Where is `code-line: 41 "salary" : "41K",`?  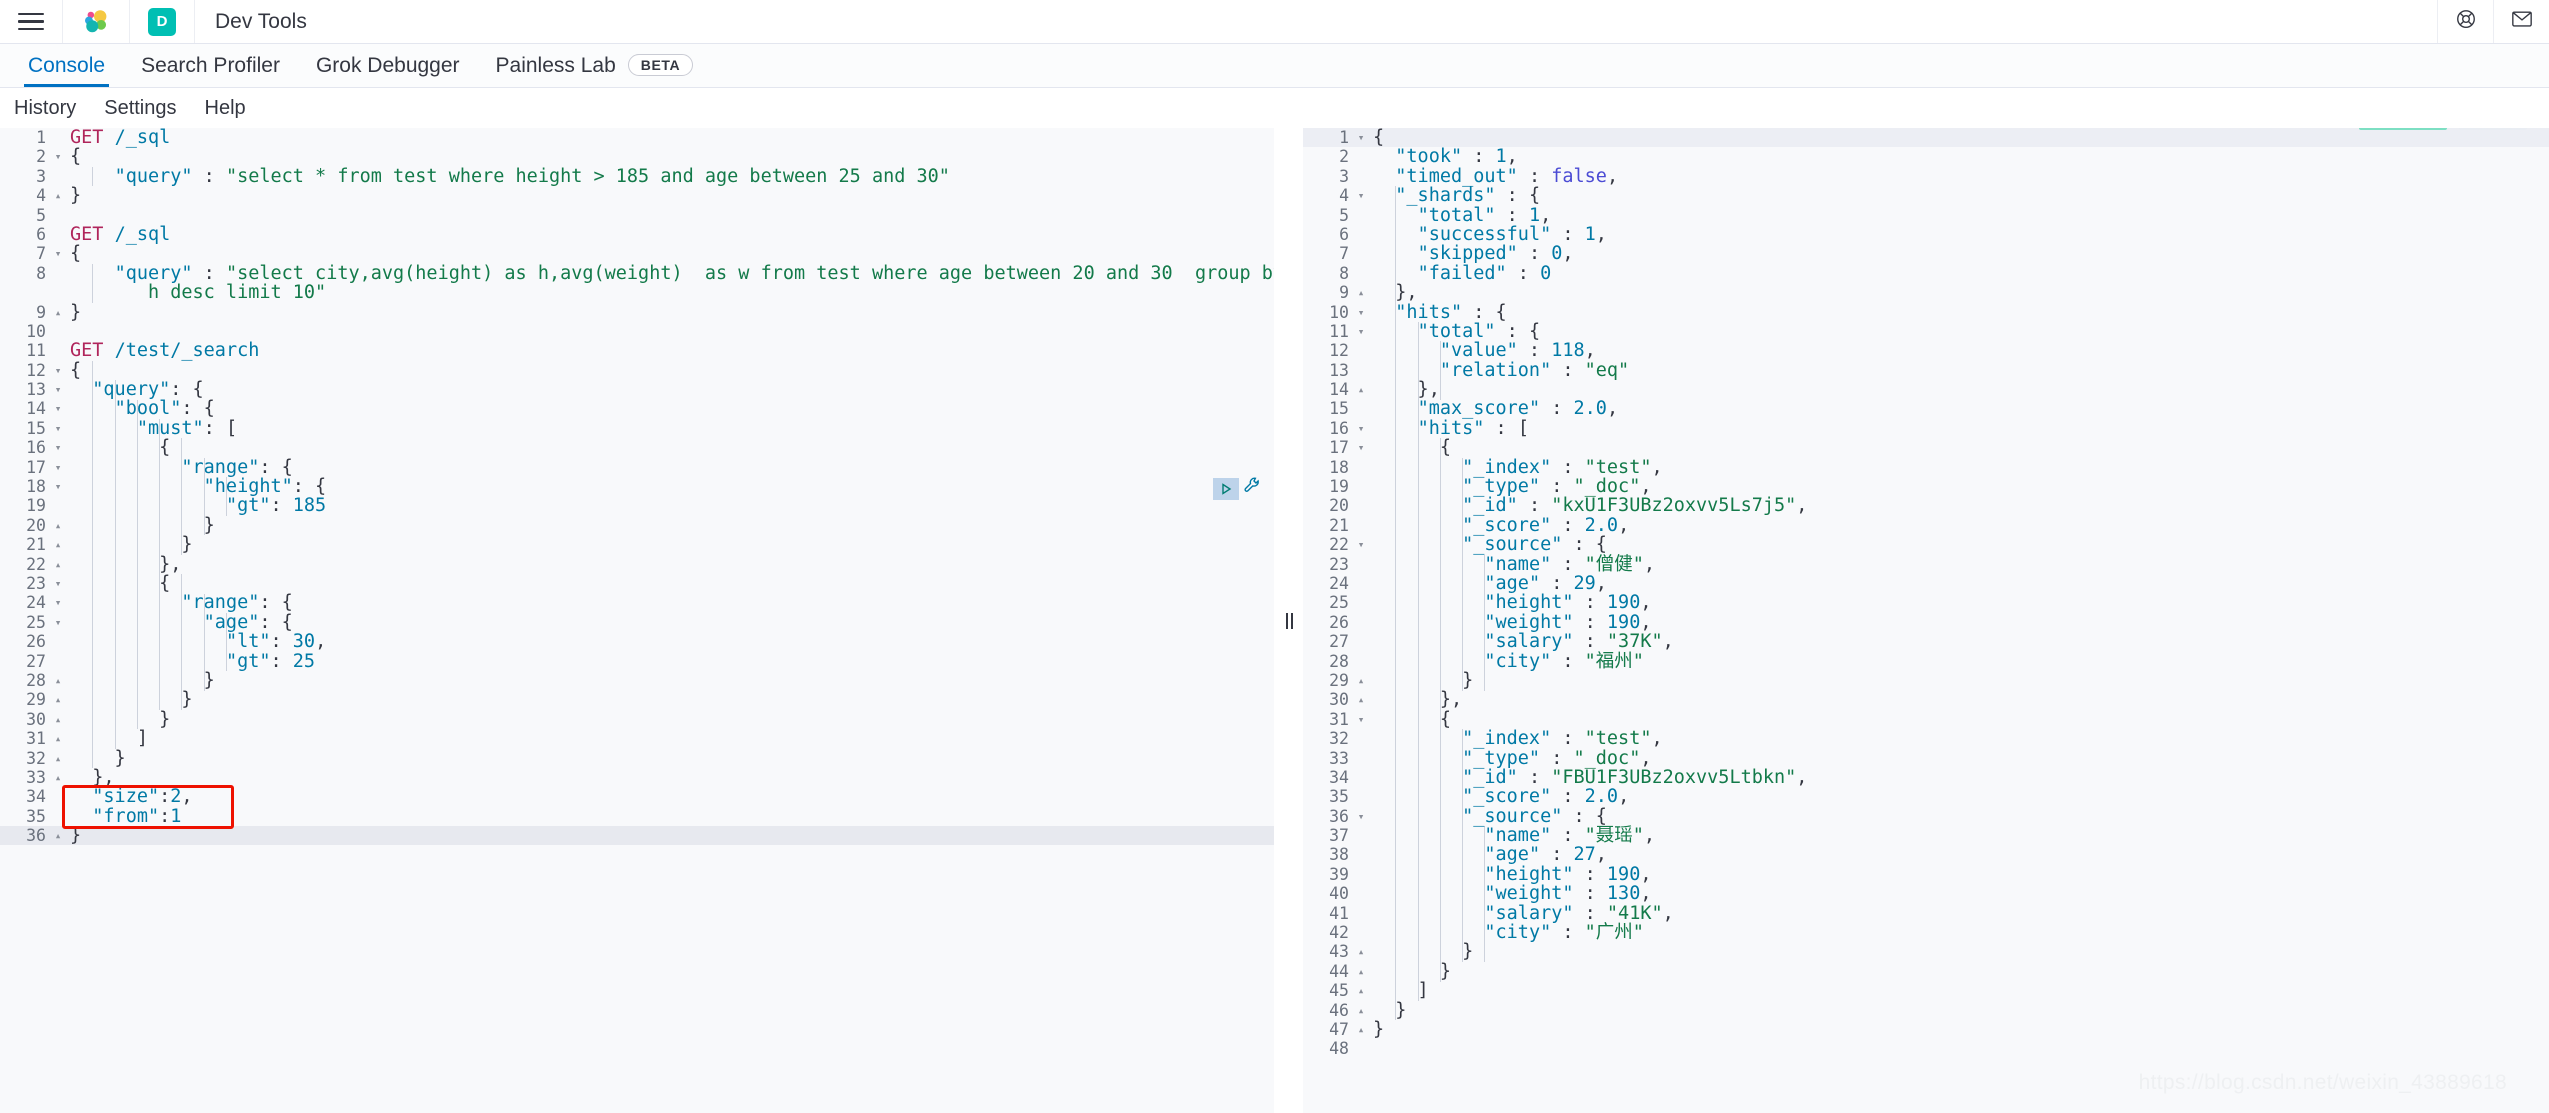
code-line: 41 "salary" : "41K", is located at coordinates (1926, 913).